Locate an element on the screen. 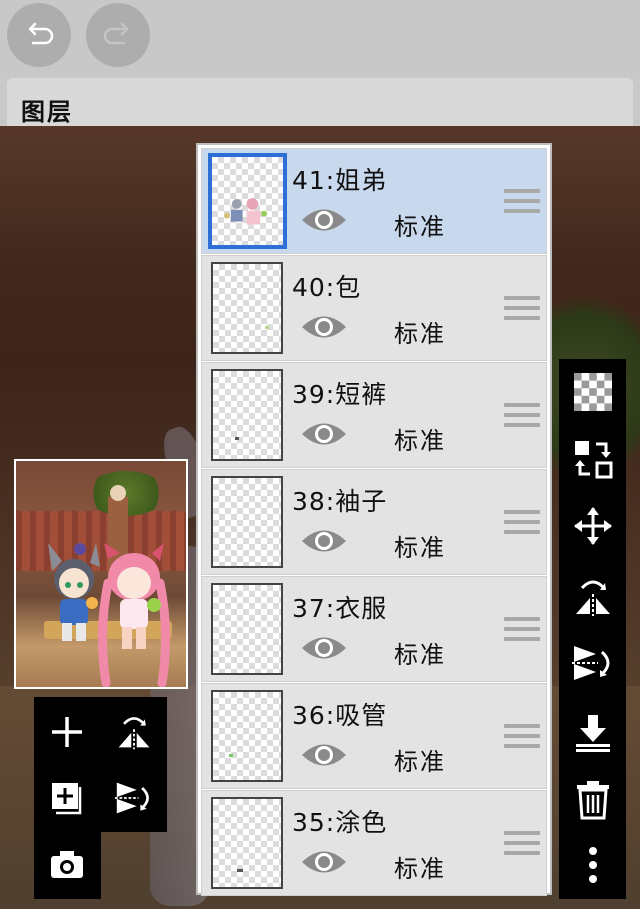 This screenshot has height=909, width=640. transparency-checker-icon is located at coordinates (592, 392).